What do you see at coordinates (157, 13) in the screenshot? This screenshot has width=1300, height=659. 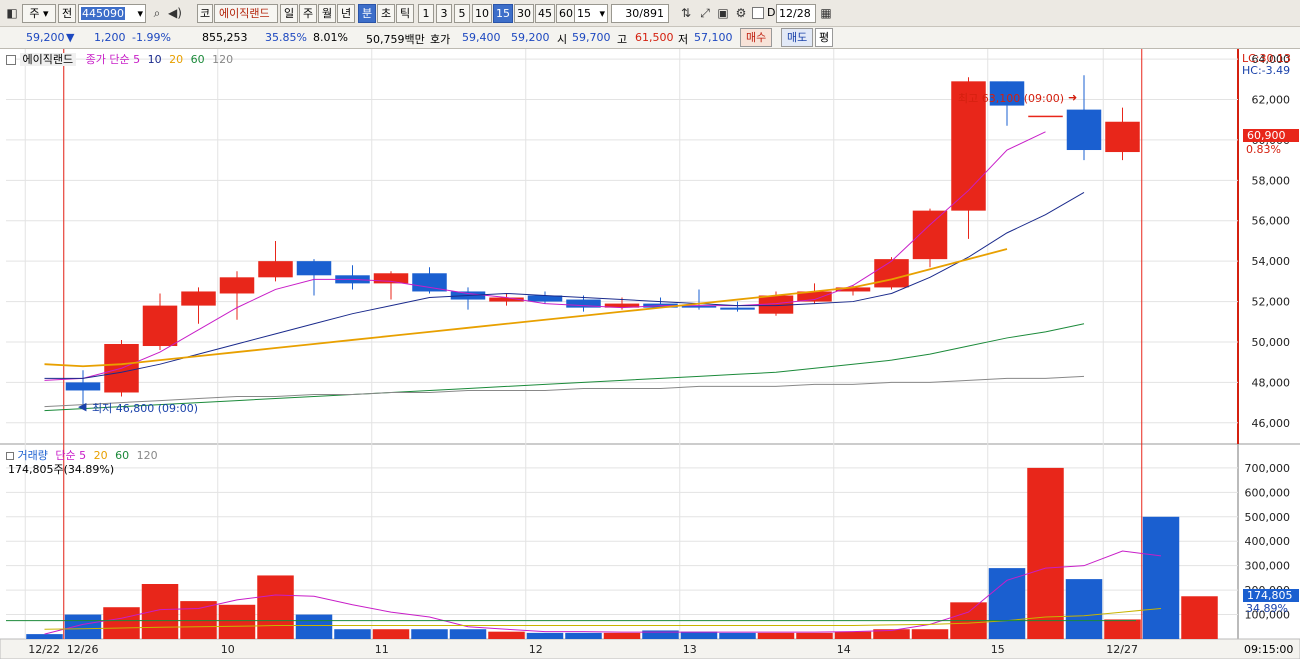 I see `search-icon: ⌕` at bounding box center [157, 13].